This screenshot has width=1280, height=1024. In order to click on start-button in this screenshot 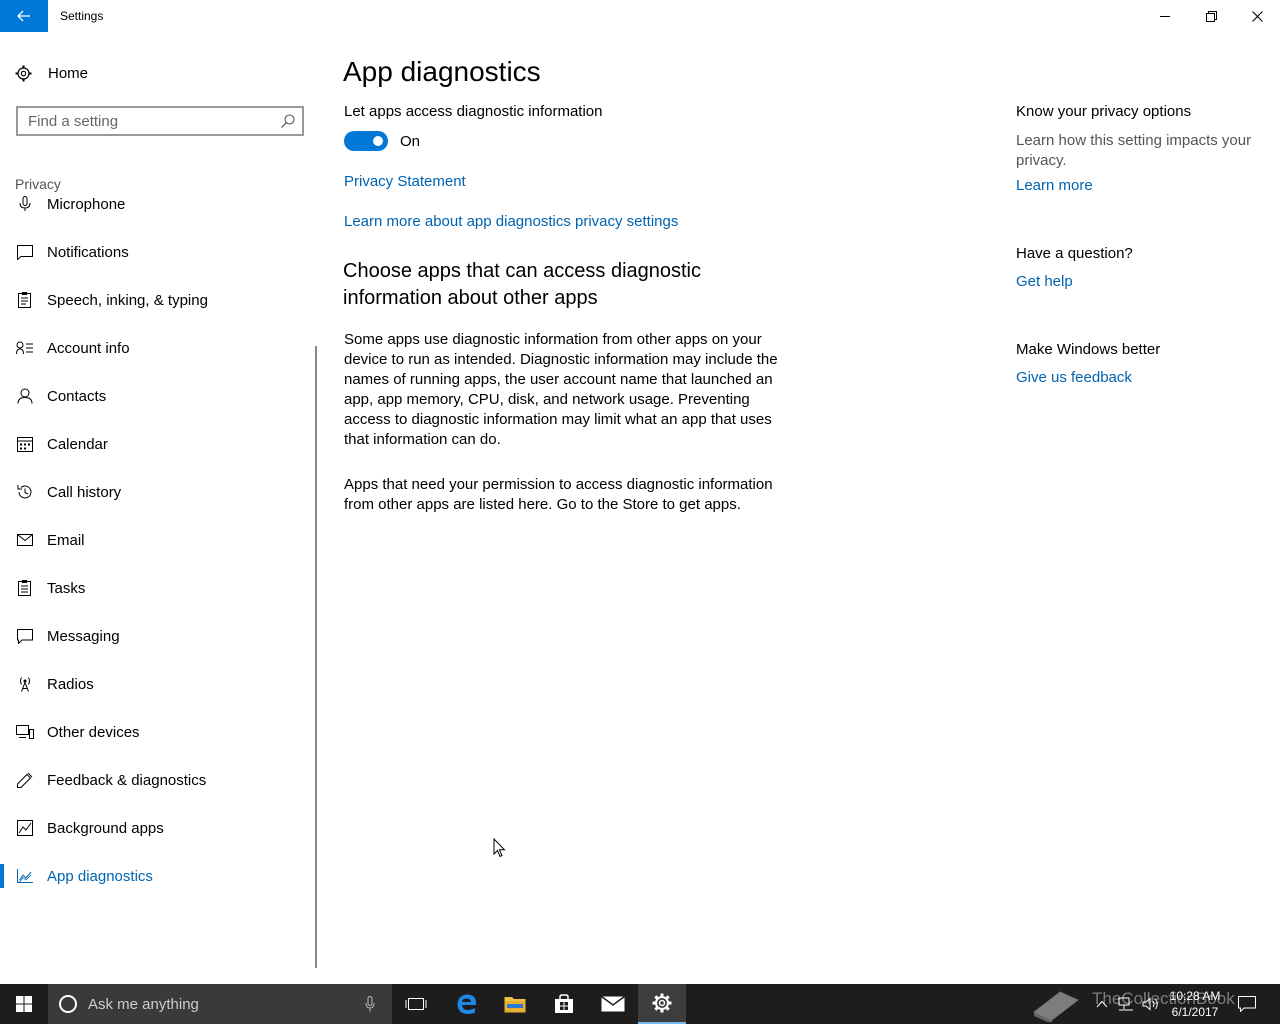, I will do `click(24, 1004)`.